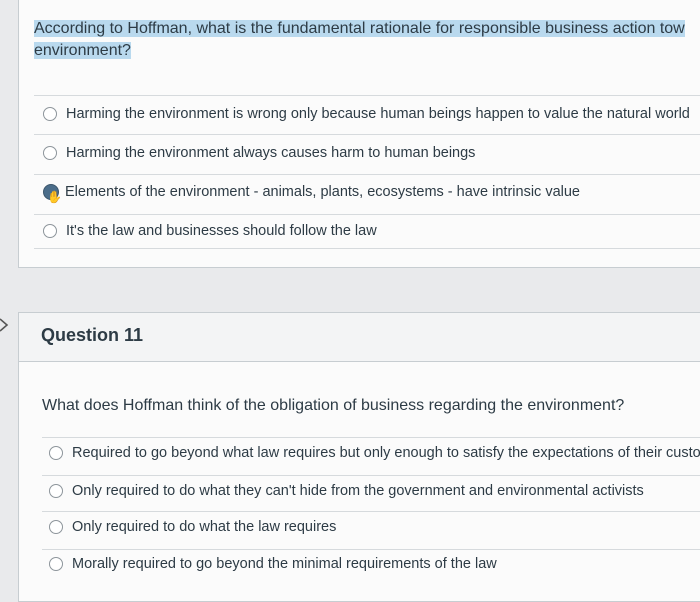  Describe the element at coordinates (54, 197) in the screenshot. I see `hand-pointer-icon: ✋` at that location.